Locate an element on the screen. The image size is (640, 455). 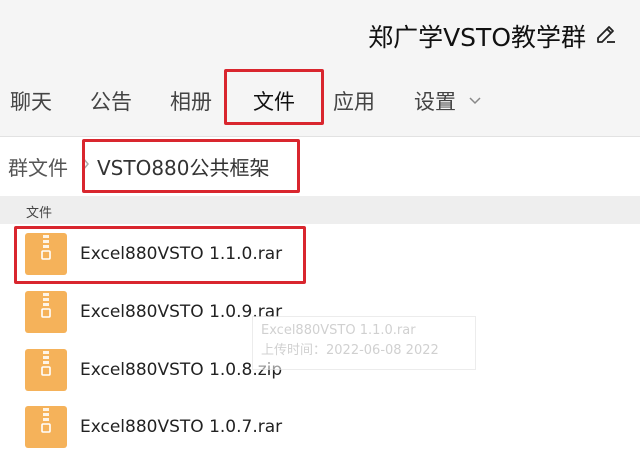
tab-chat: 聊天 is located at coordinates (31, 101).